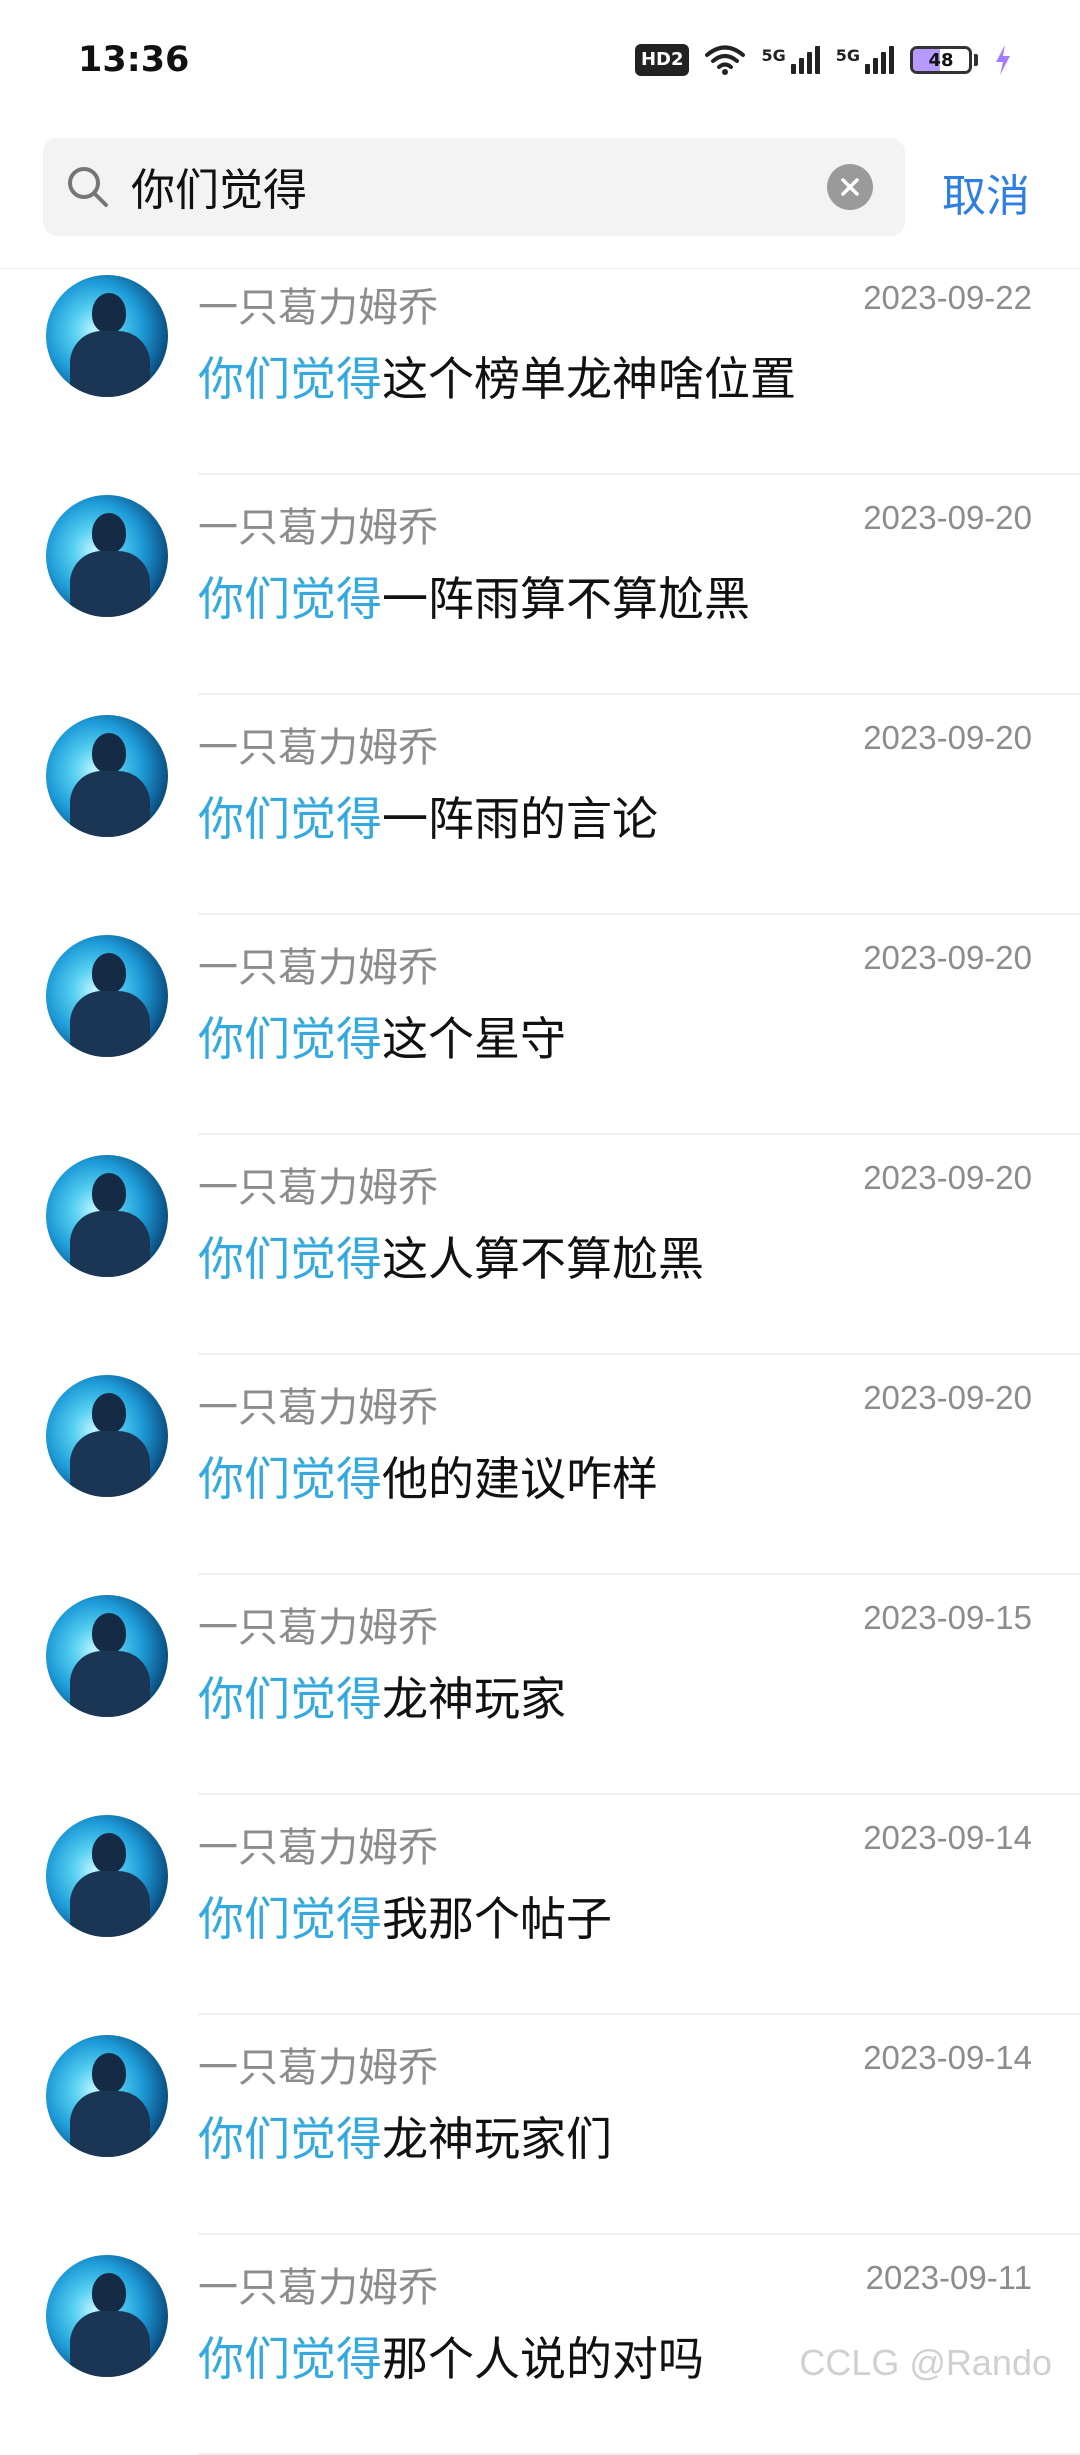 This screenshot has height=2455, width=1080. I want to click on search-box, so click(474, 187).